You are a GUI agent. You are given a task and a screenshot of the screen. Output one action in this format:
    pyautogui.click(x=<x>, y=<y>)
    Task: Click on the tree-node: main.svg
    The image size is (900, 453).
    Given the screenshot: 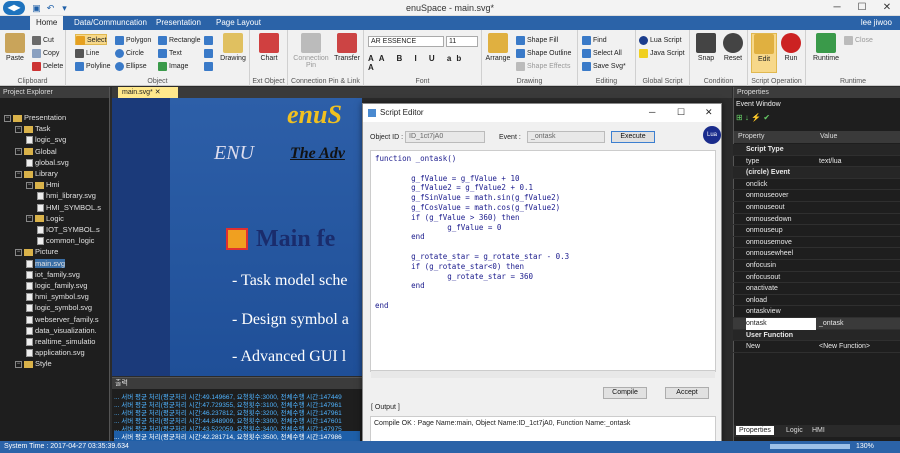 What is the action you would take?
    pyautogui.click(x=46, y=263)
    